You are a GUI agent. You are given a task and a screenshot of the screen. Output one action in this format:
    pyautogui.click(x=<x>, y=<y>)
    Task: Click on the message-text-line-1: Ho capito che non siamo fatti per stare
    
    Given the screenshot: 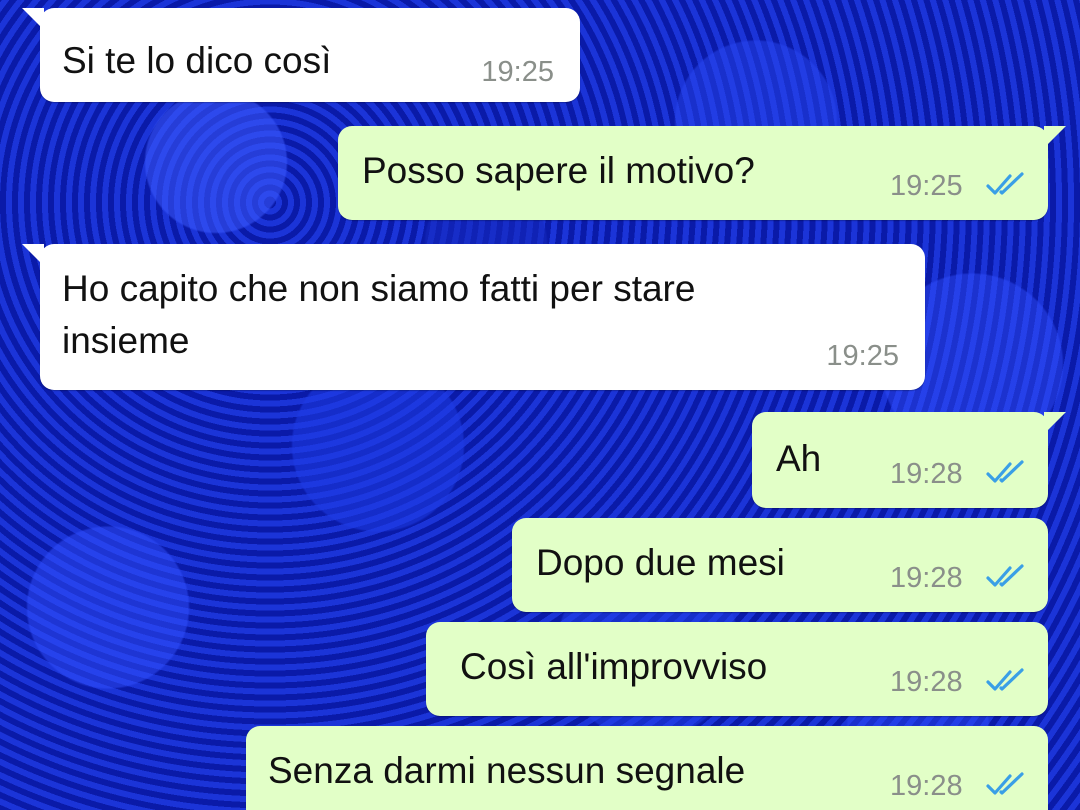 What is the action you would take?
    pyautogui.click(x=379, y=288)
    